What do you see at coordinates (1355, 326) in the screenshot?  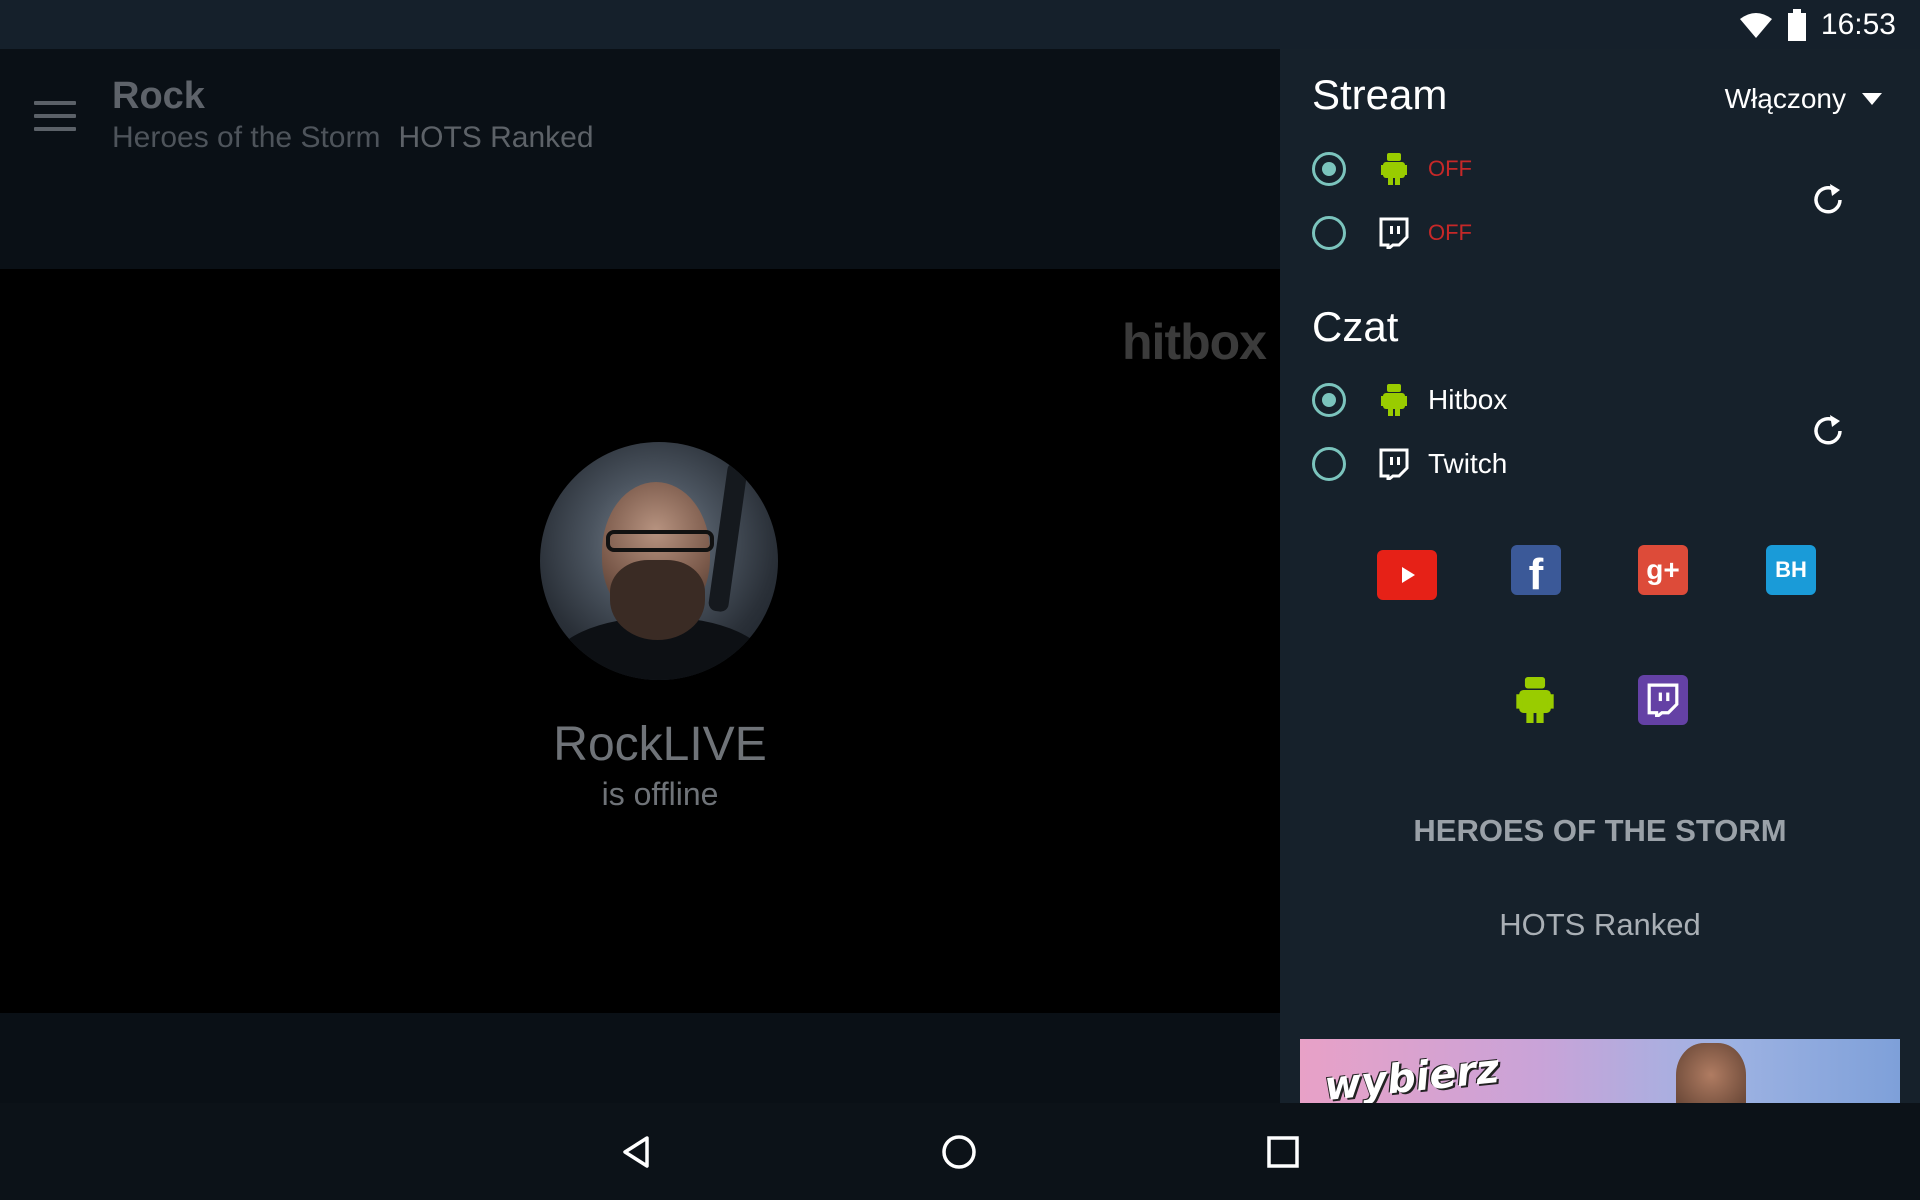 I see `chat-section-title: Czat` at bounding box center [1355, 326].